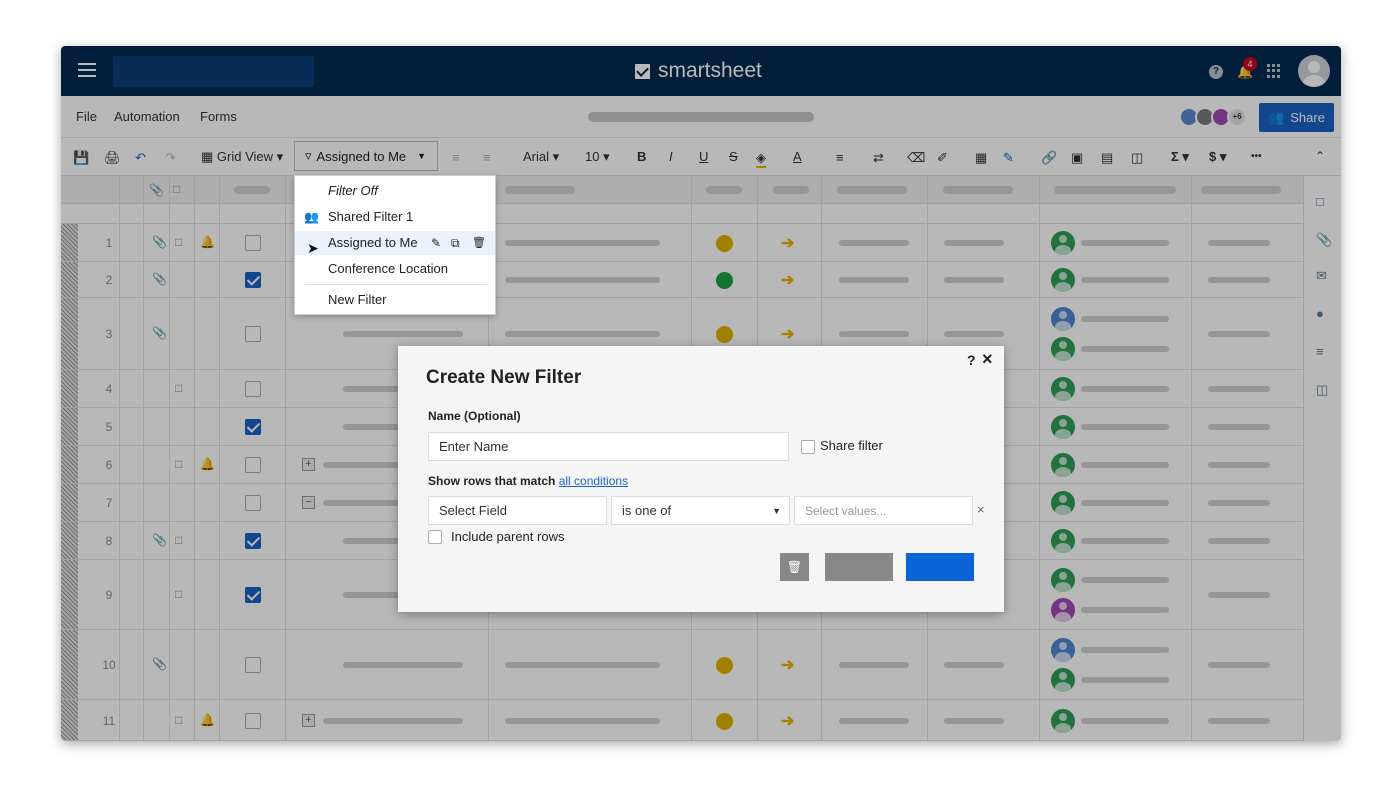 This screenshot has height=787, width=1400. Describe the element at coordinates (508, 536) in the screenshot. I see `include-parent-label: Include parent rows` at that location.